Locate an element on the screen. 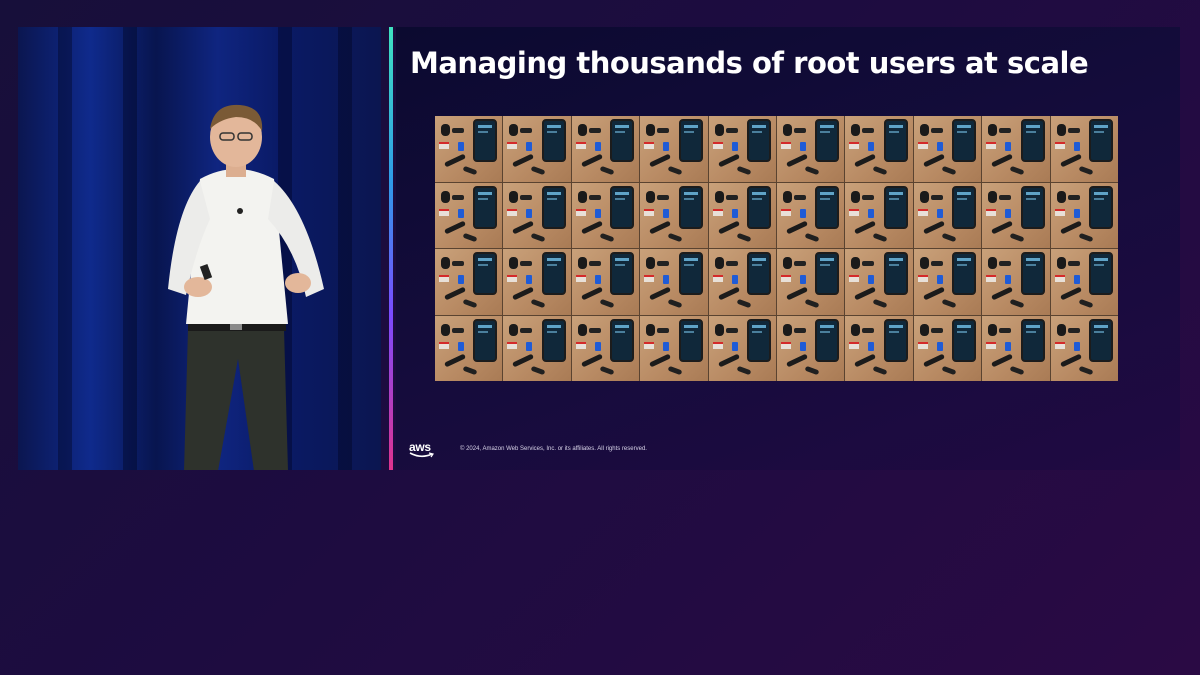 Image resolution: width=1200 pixels, height=675 pixels. gradient-divider is located at coordinates (391, 248).